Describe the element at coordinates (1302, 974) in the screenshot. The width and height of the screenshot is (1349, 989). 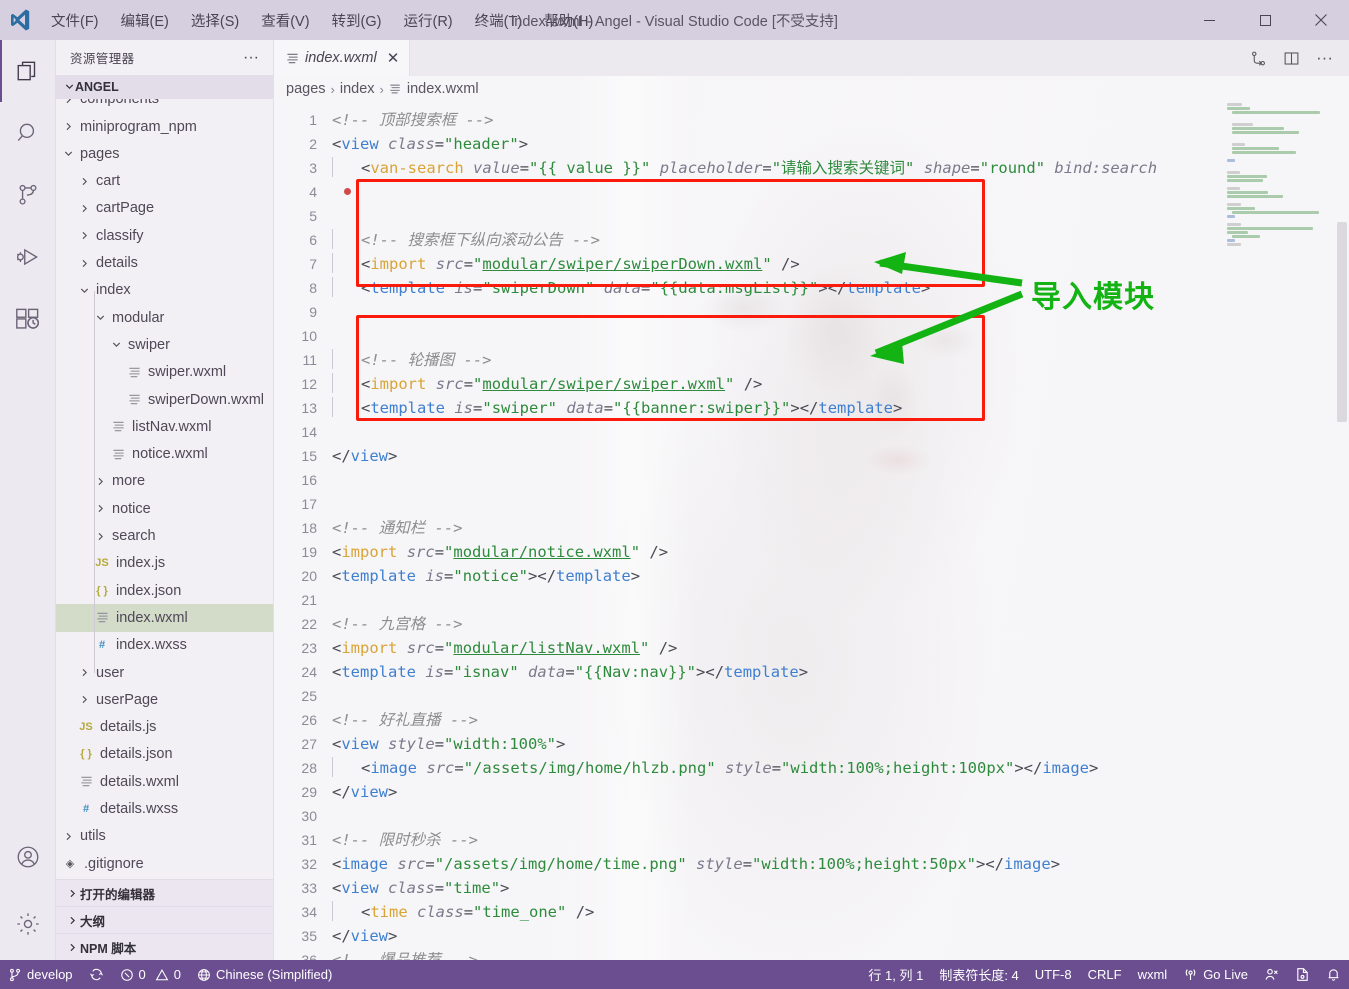
I see `status-open-preview` at that location.